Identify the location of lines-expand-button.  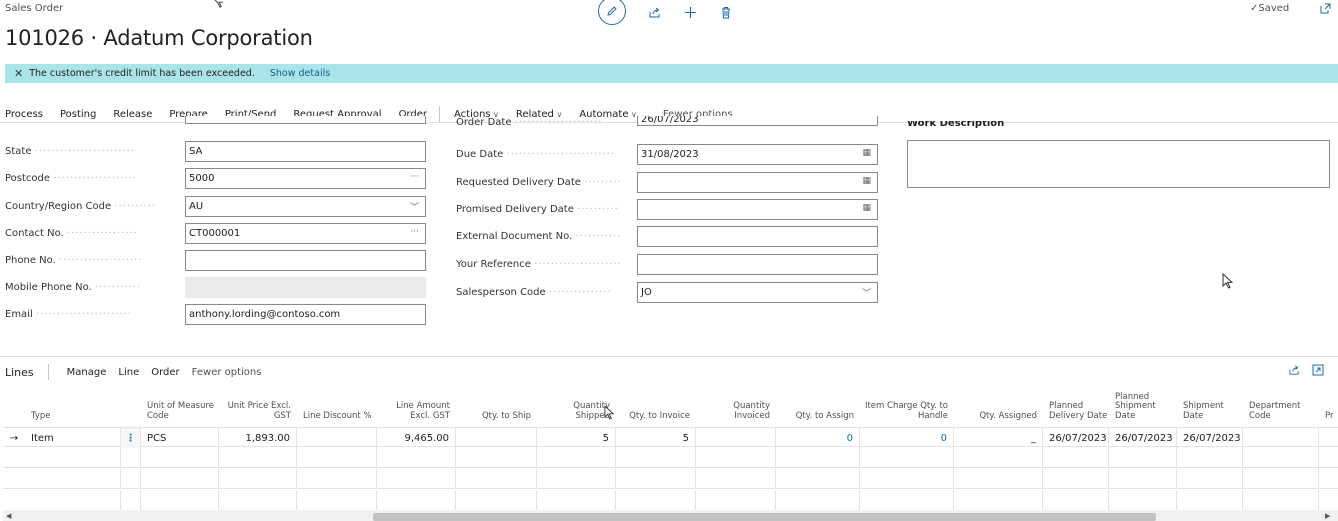
(1318, 371).